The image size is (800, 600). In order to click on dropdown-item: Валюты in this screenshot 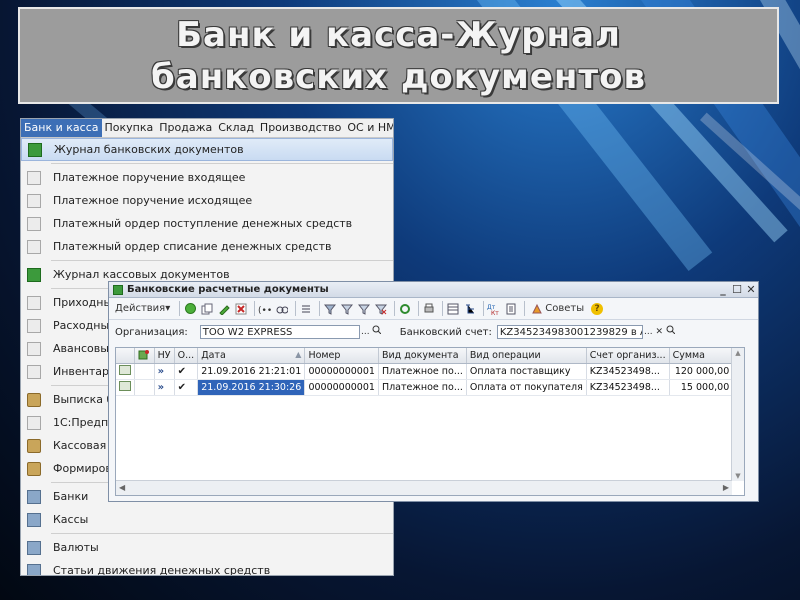, I will do `click(207, 547)`.